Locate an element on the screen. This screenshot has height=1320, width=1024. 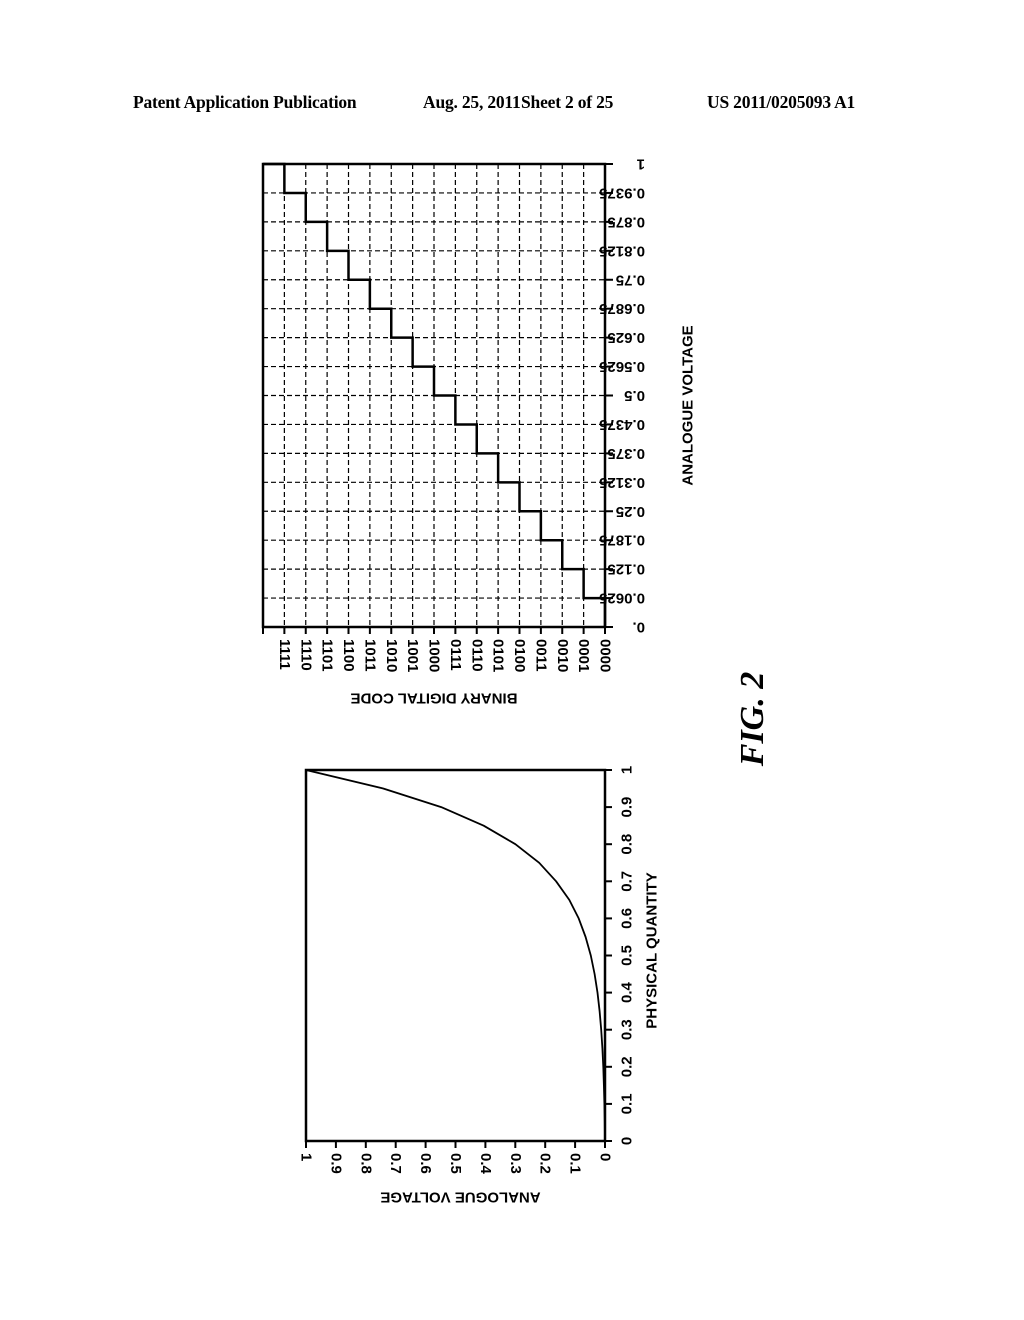
y-tick-label: 0110 is located at coordinates (476, 655).